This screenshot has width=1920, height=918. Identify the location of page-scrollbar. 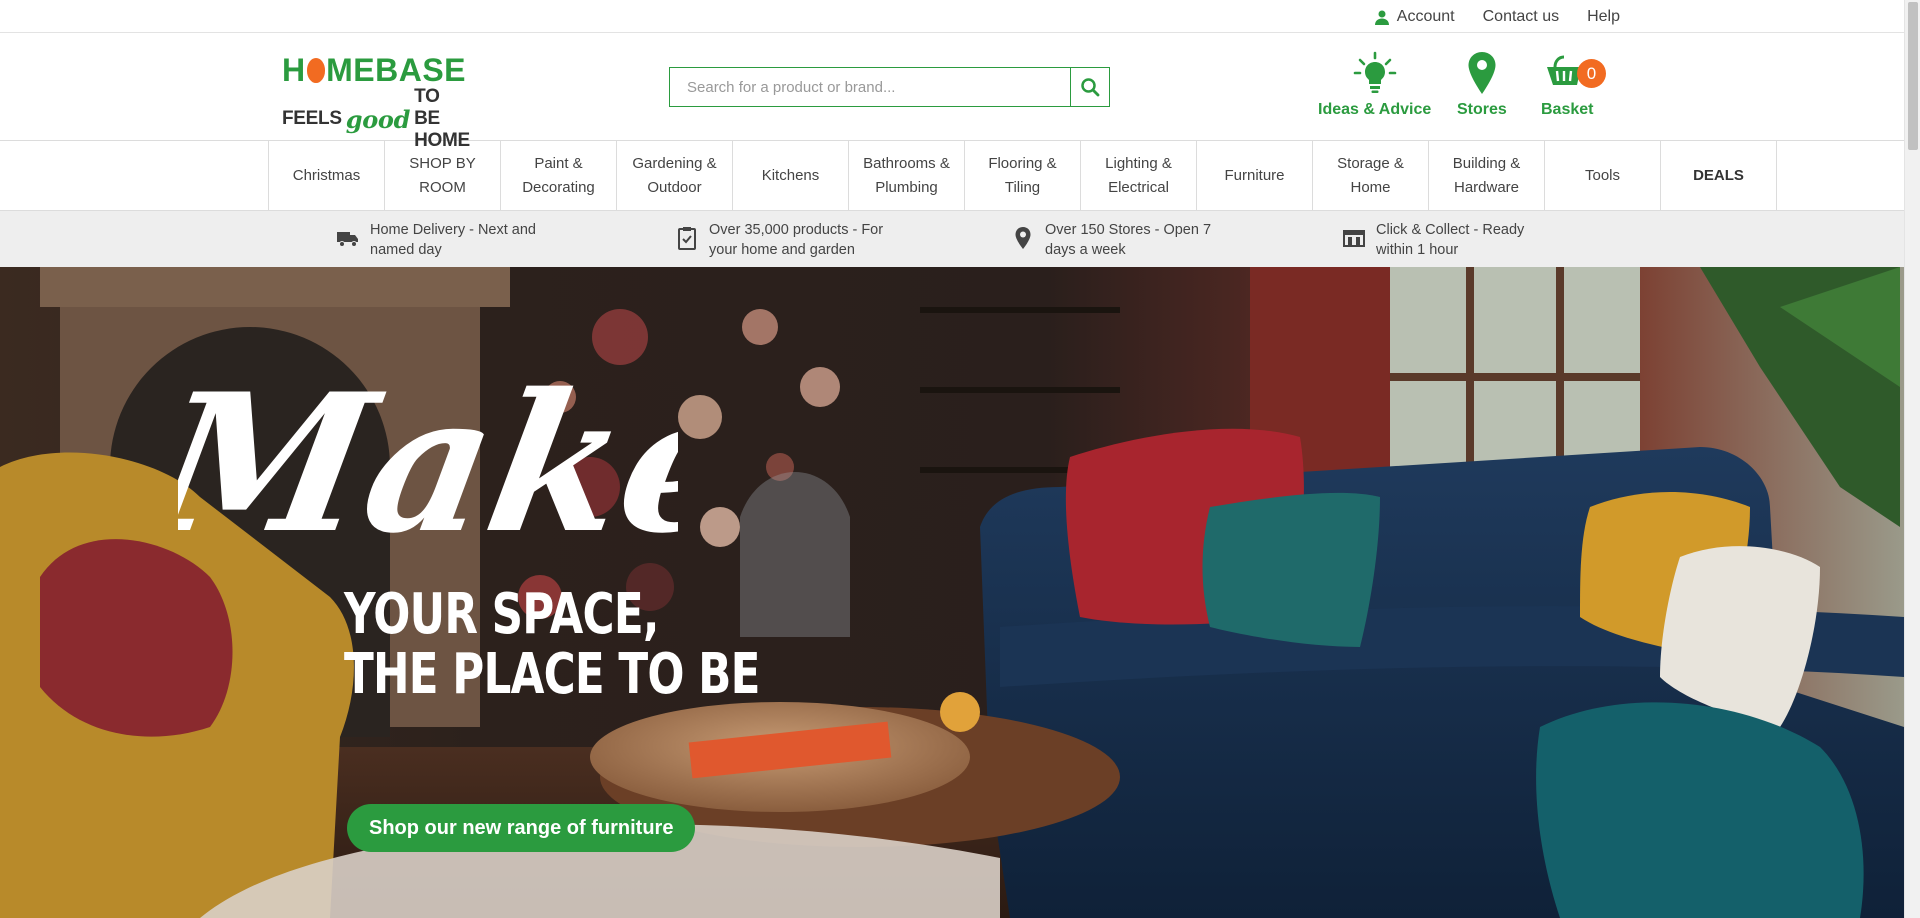
(1912, 459).